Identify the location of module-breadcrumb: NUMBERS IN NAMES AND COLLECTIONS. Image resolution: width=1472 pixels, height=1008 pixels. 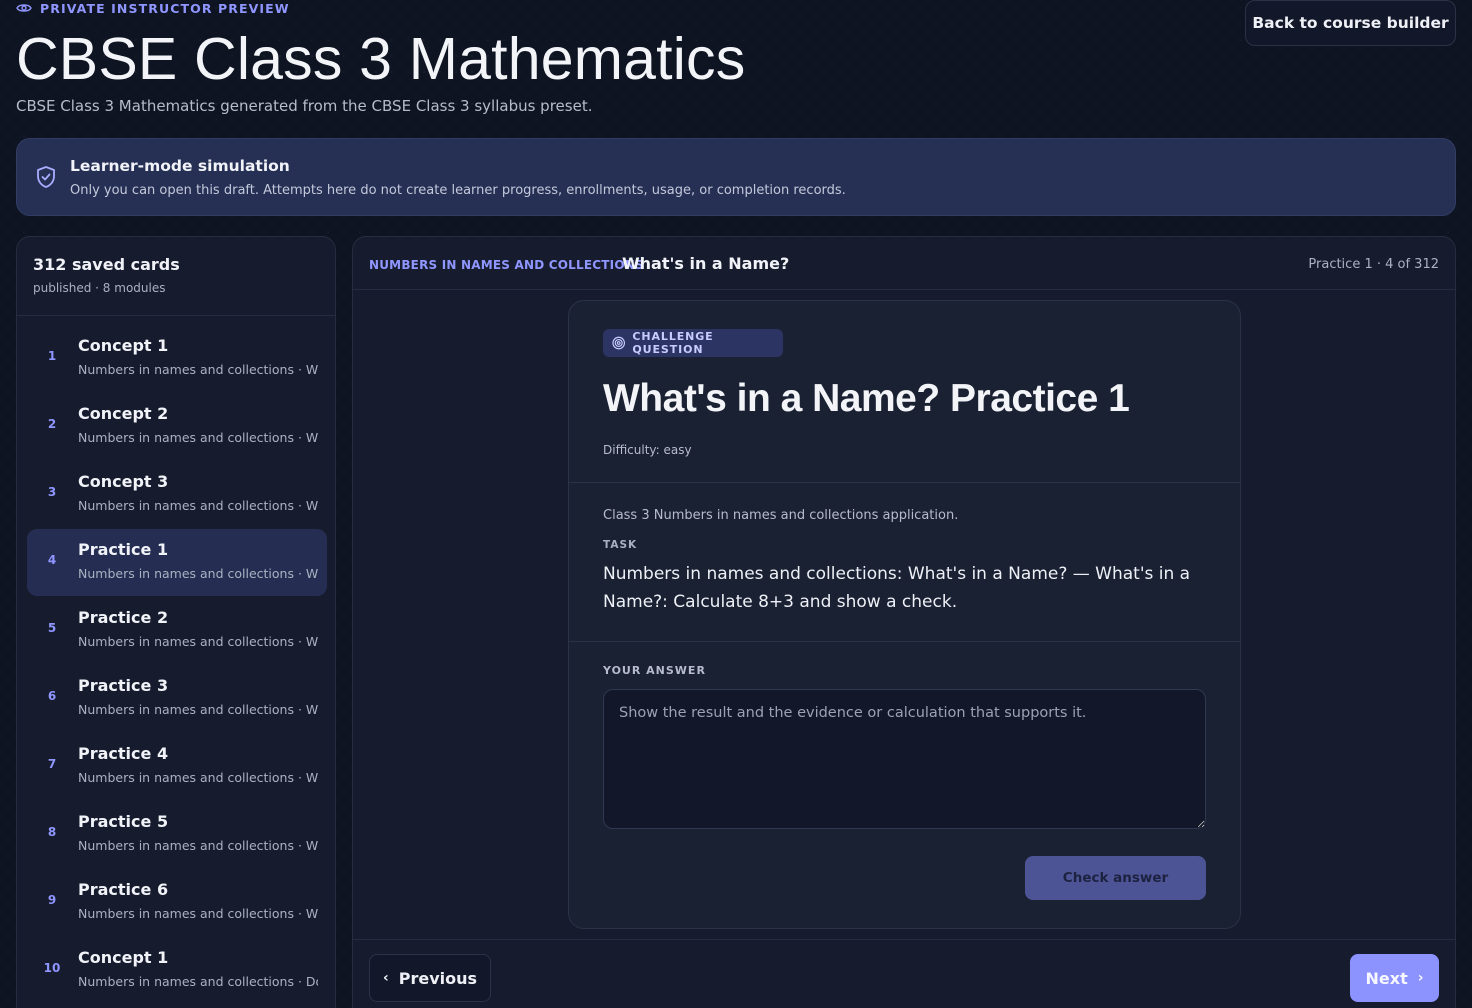
(506, 265).